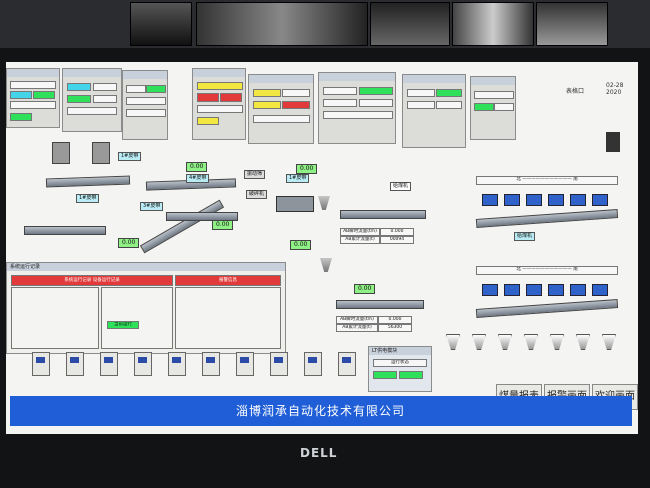 This screenshot has height=488, width=650. I want to click on equipment-label: 振动筛, so click(255, 174).